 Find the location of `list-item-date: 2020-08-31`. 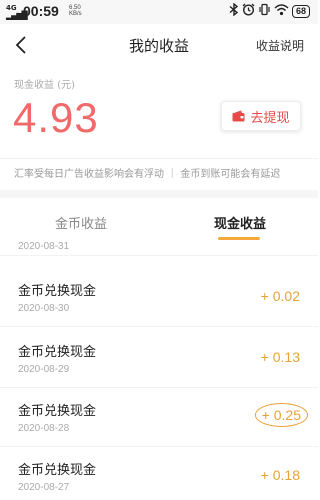

list-item-date: 2020-08-31 is located at coordinates (44, 247).